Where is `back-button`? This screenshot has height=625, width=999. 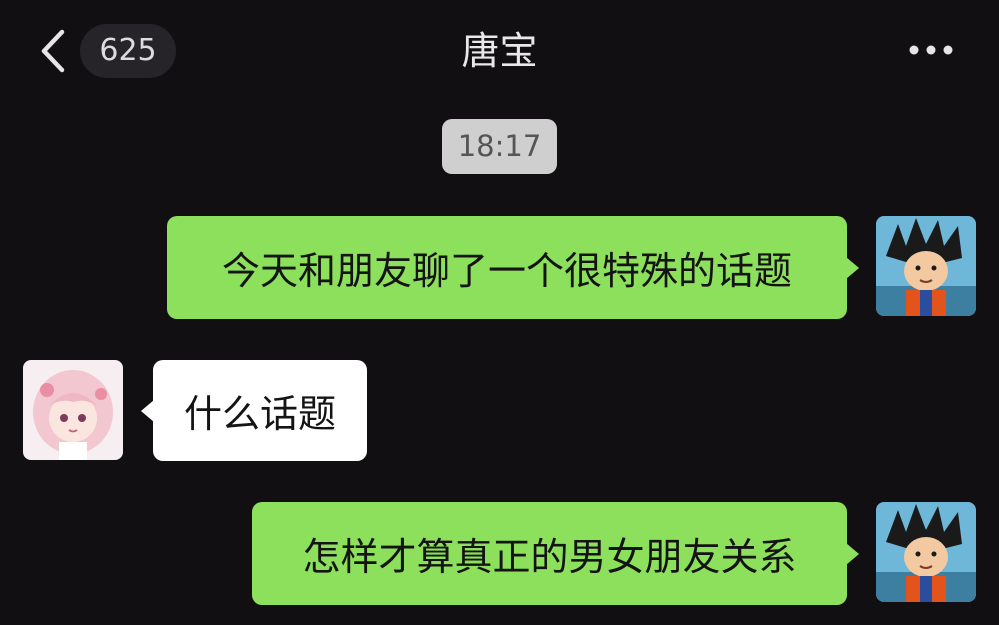
back-button is located at coordinates (53, 51).